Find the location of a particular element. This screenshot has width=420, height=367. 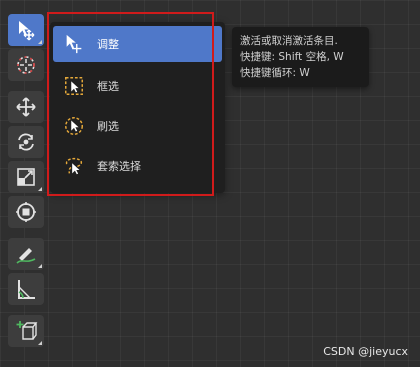

cursor-target-icon is located at coordinates (26, 65).